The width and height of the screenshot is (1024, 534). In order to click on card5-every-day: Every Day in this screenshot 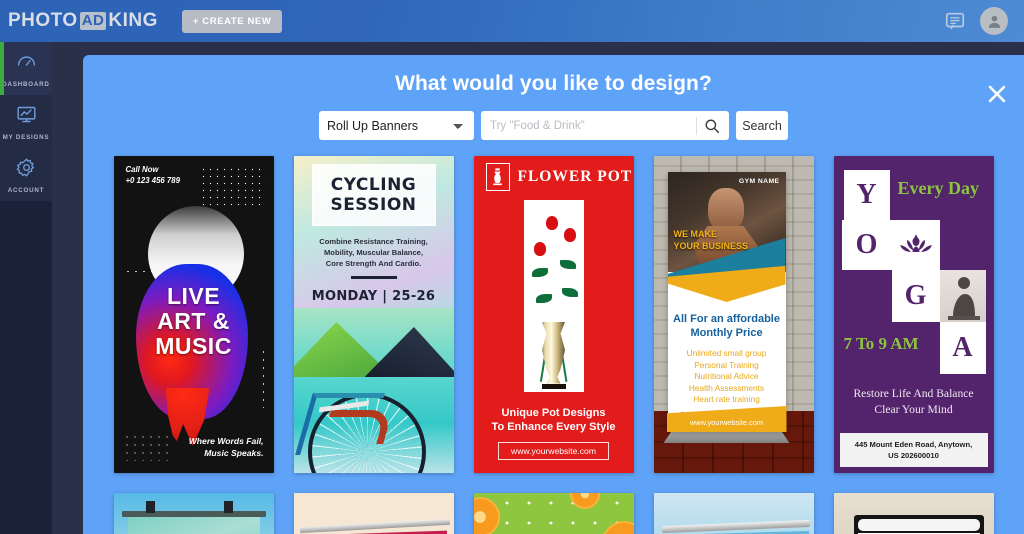, I will do `click(938, 188)`.